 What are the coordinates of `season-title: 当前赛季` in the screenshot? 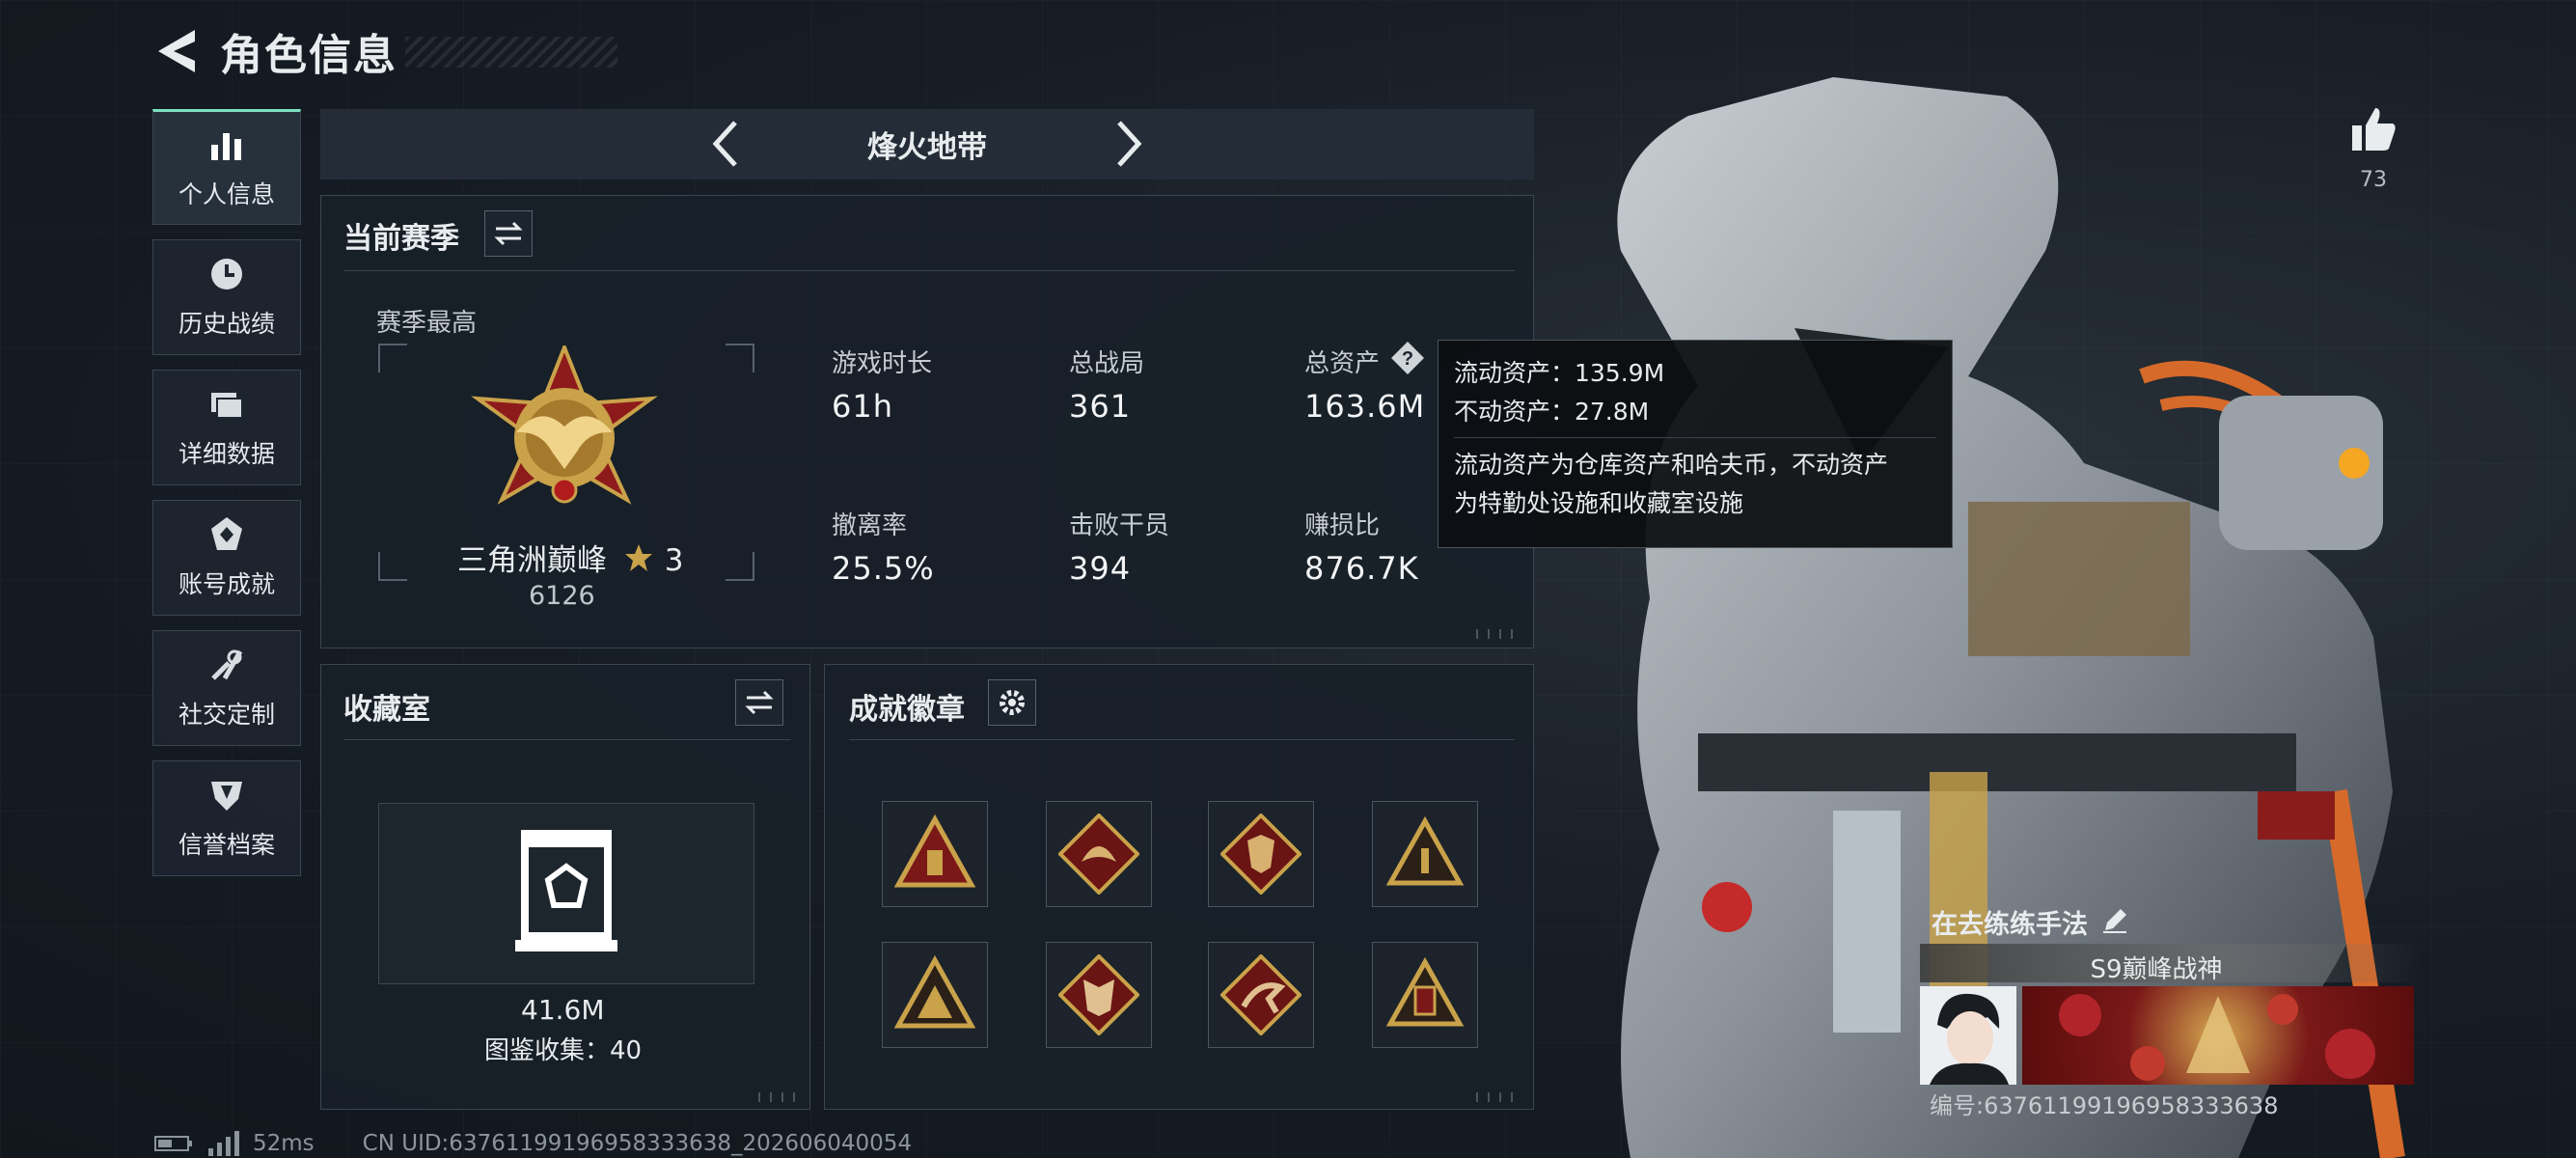 It's located at (401, 239).